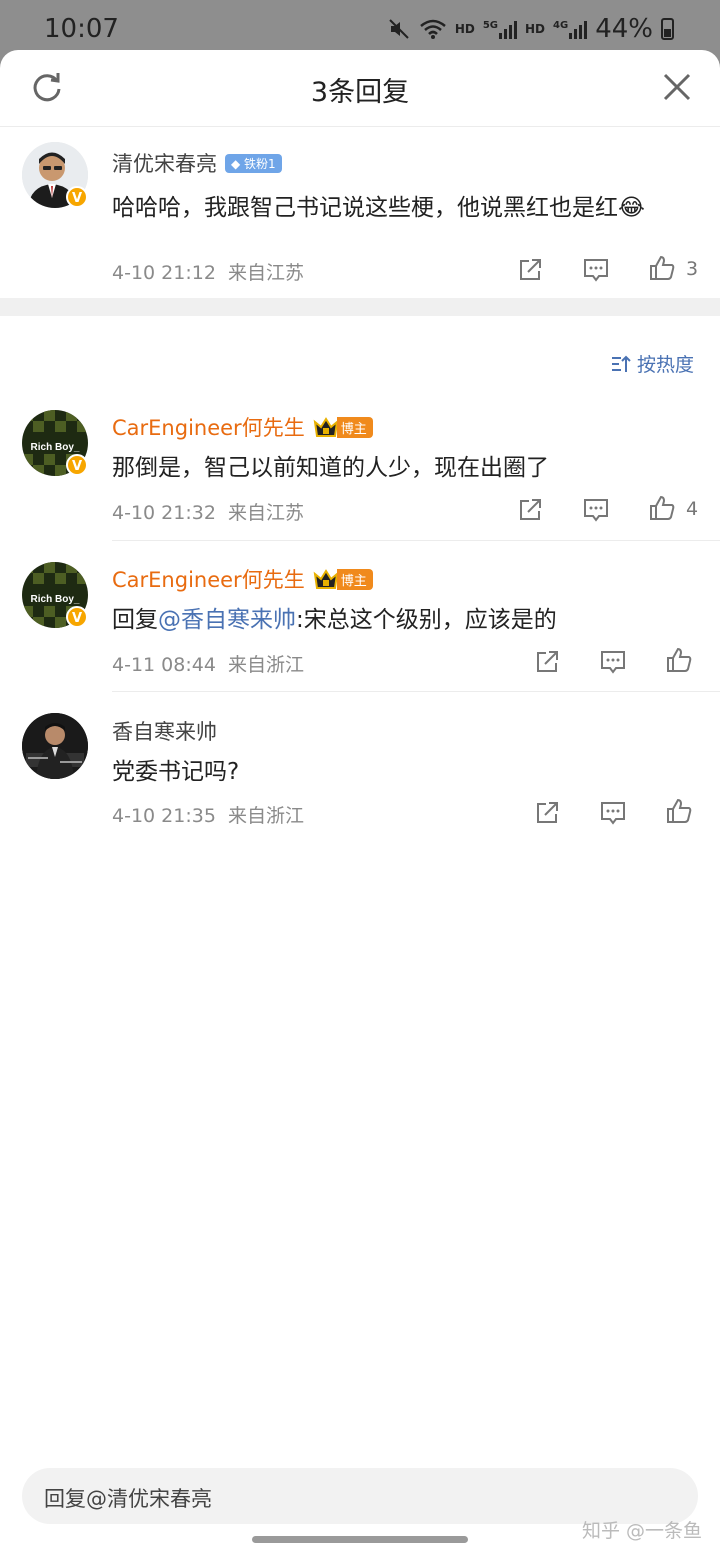  Describe the element at coordinates (360, 28) in the screenshot. I see `status-bar: 10:07 HD 5G HD 4G 44%` at that location.